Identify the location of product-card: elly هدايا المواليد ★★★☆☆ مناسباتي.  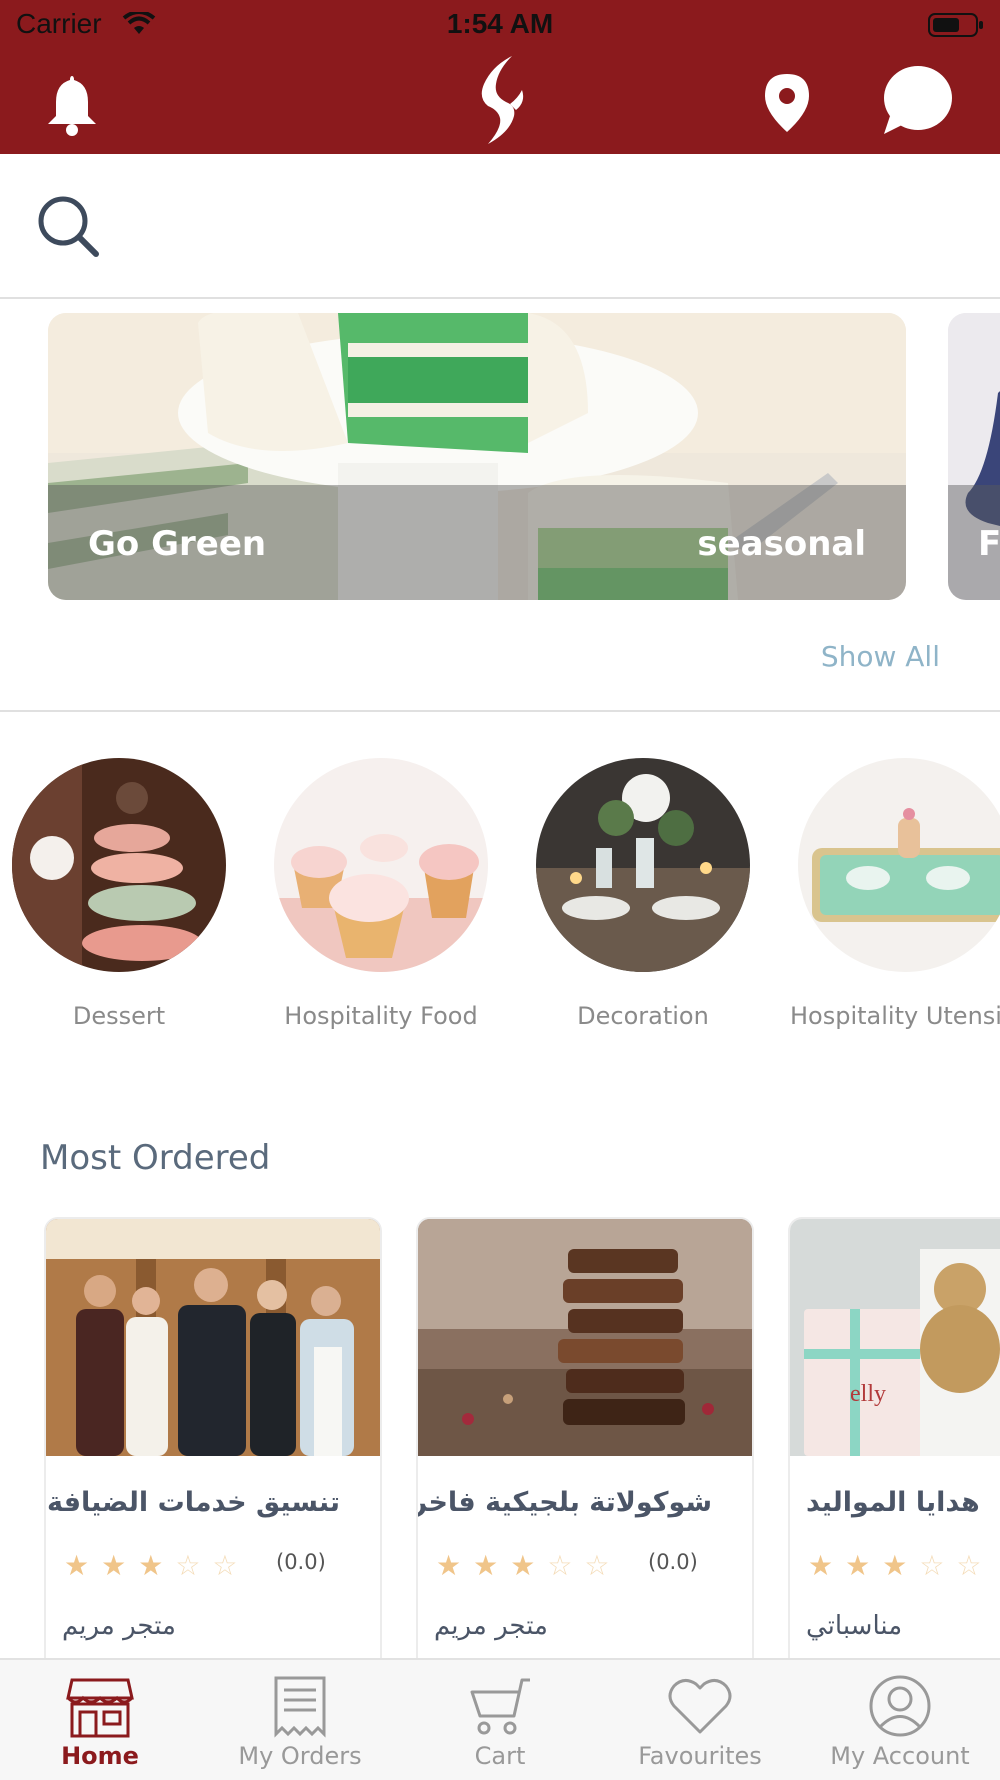
(894, 1449).